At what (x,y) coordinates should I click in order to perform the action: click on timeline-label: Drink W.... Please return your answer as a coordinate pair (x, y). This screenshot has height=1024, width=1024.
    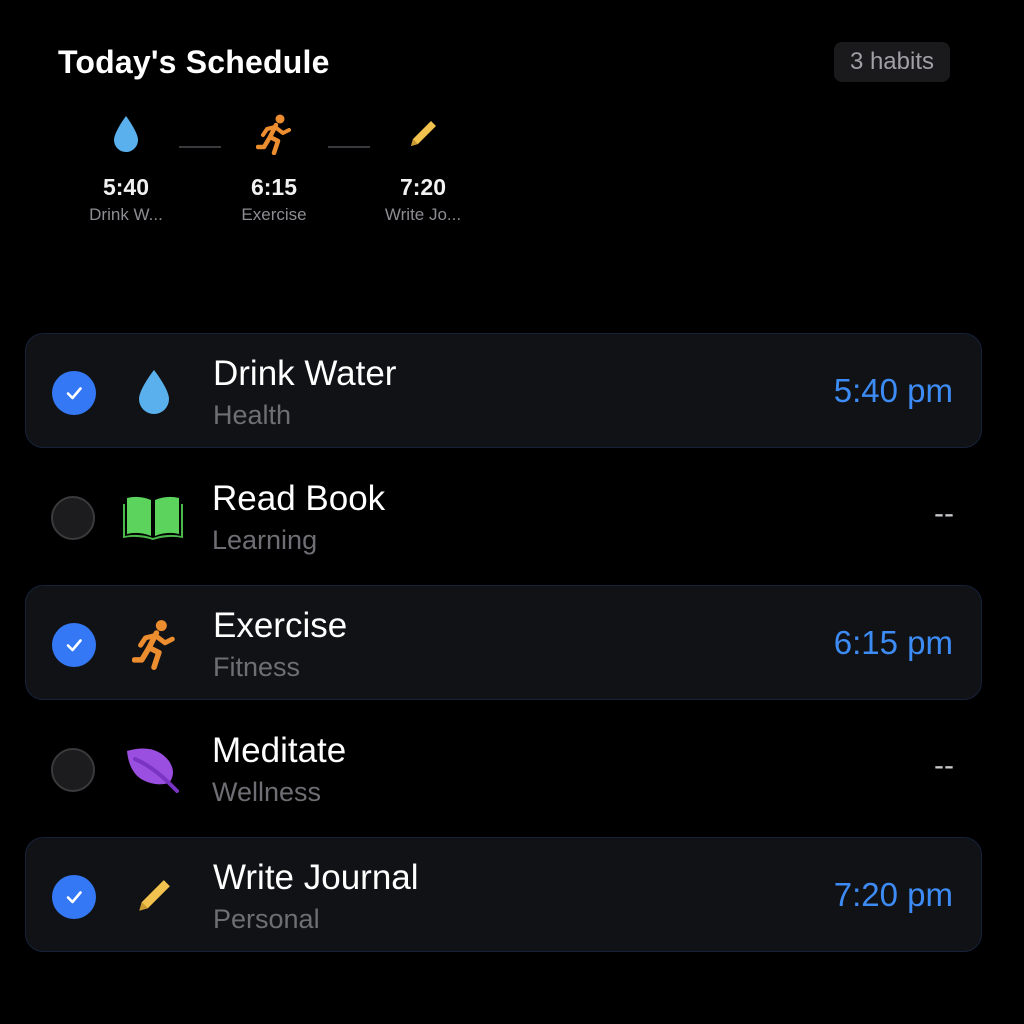
    Looking at the image, I should click on (126, 214).